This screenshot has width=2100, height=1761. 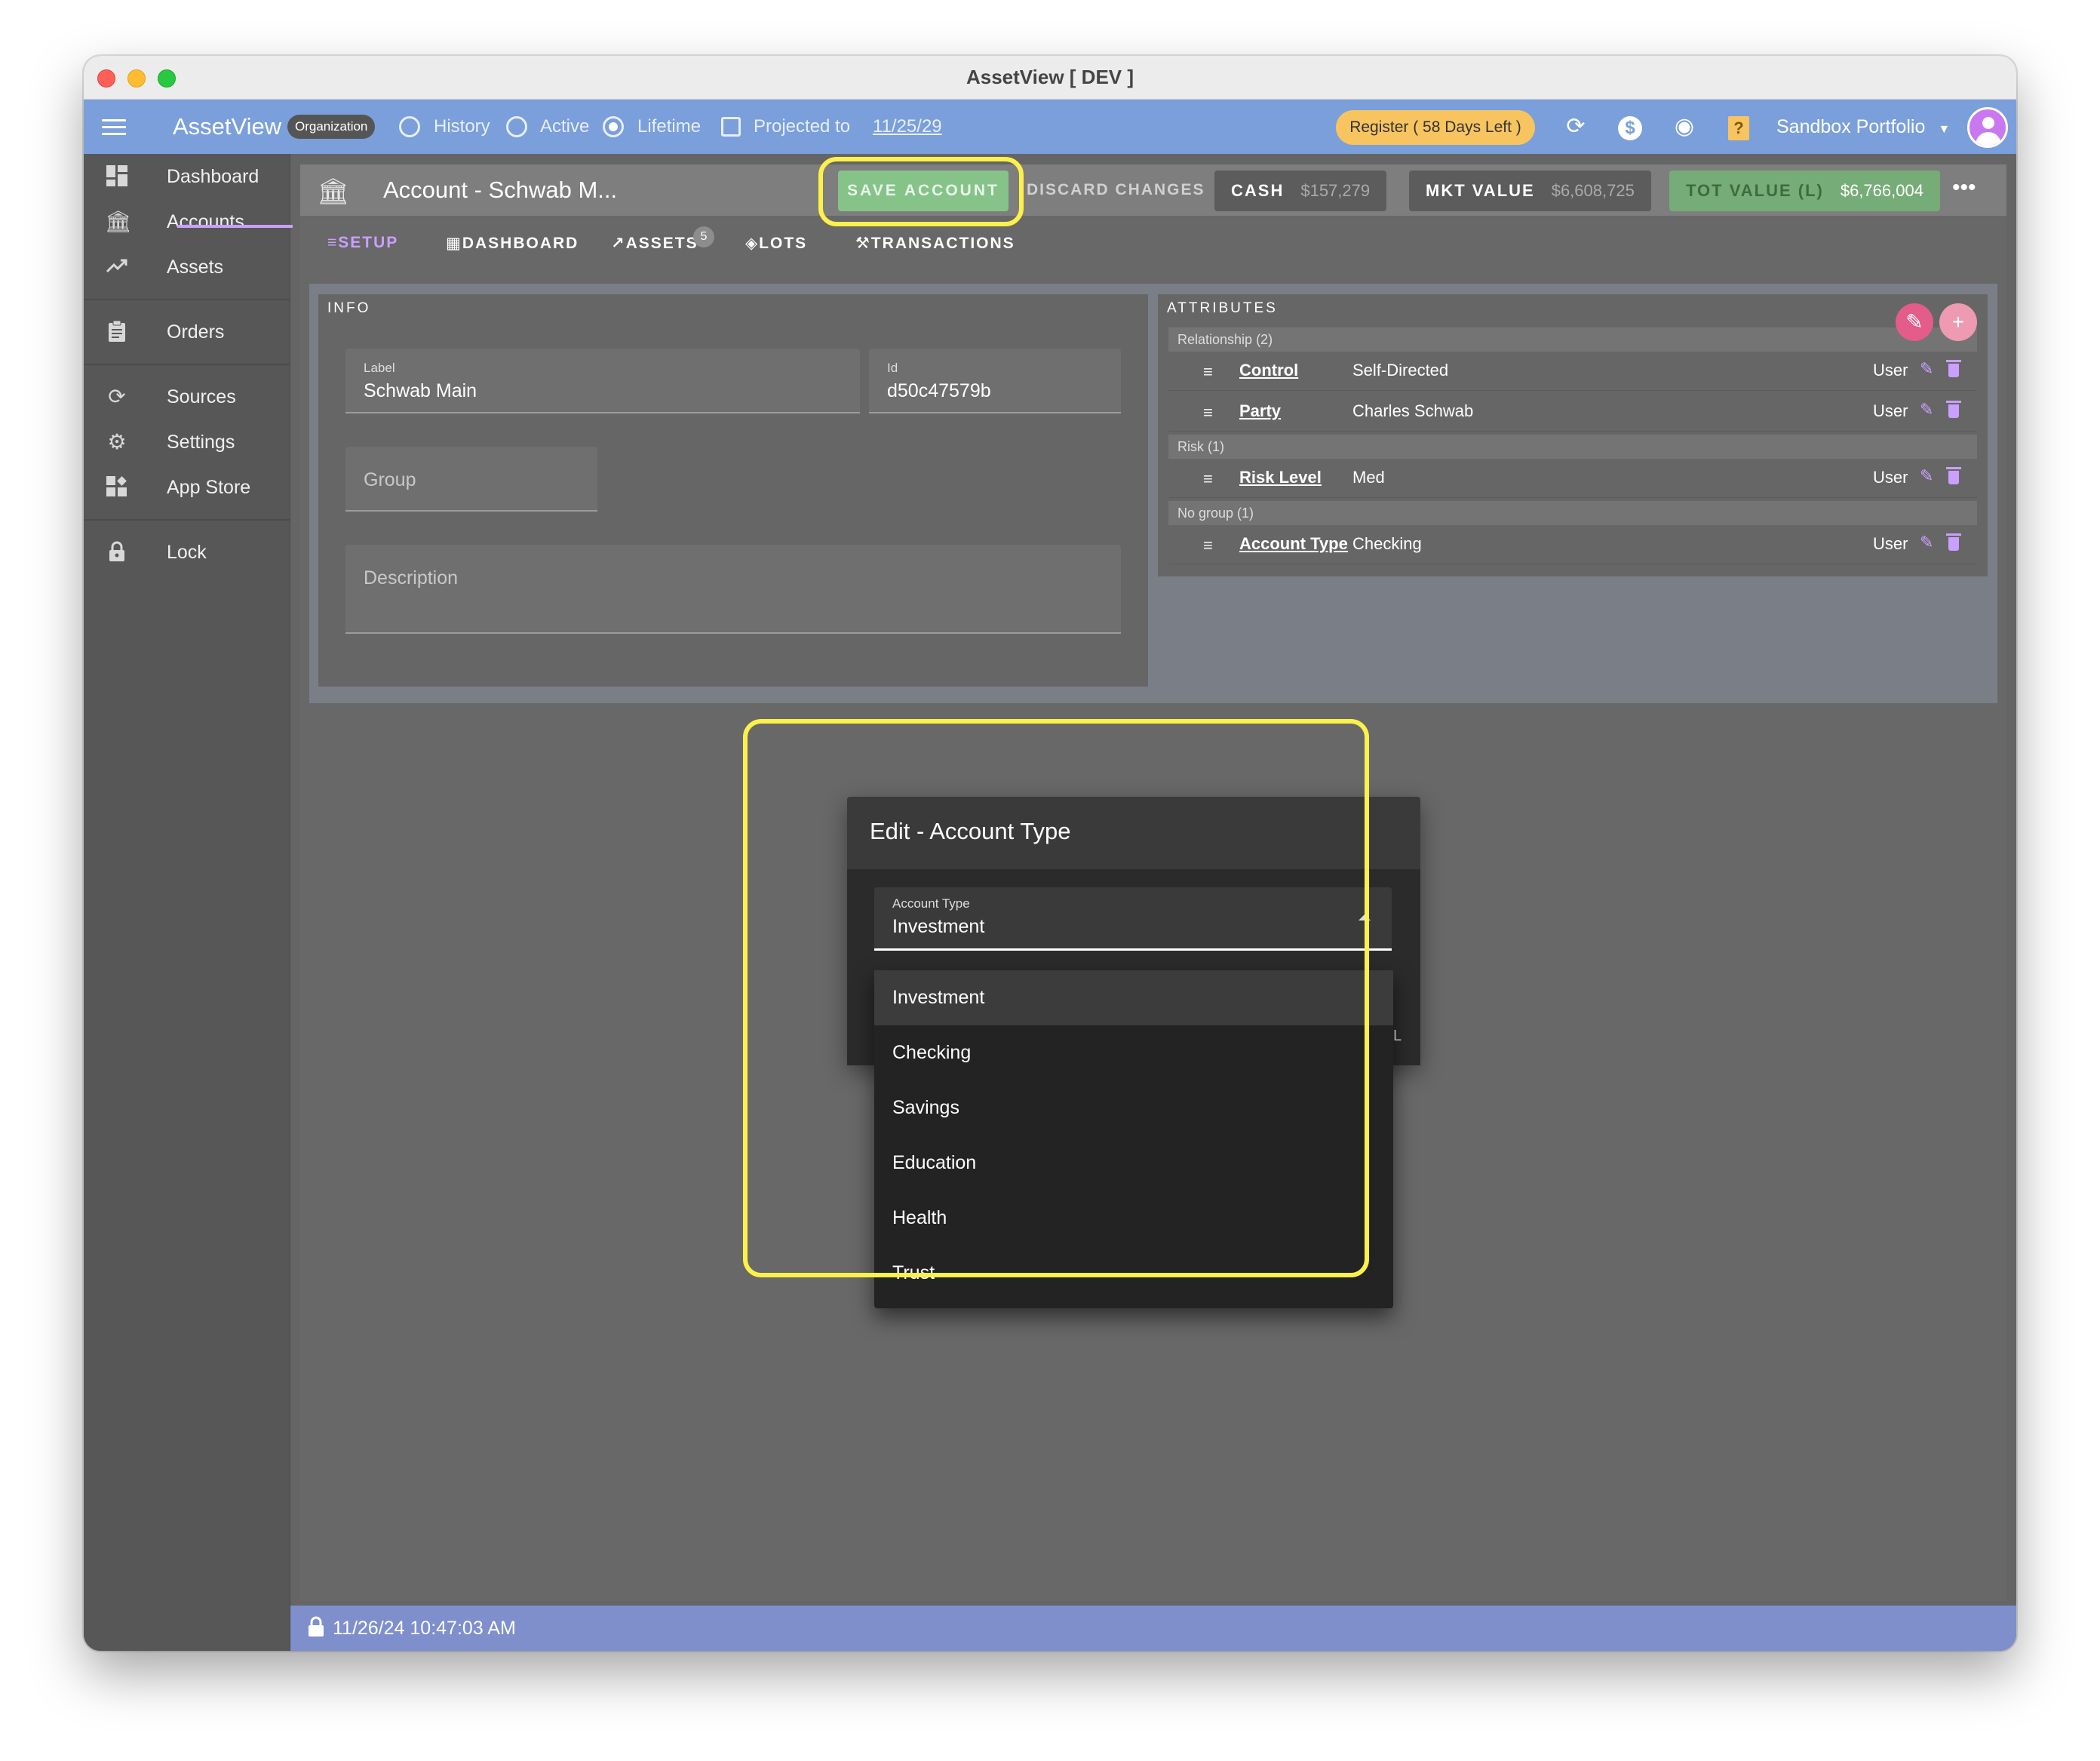 What do you see at coordinates (1116, 190) in the screenshot?
I see `discard-changes-button: DISCARD CHANGES` at bounding box center [1116, 190].